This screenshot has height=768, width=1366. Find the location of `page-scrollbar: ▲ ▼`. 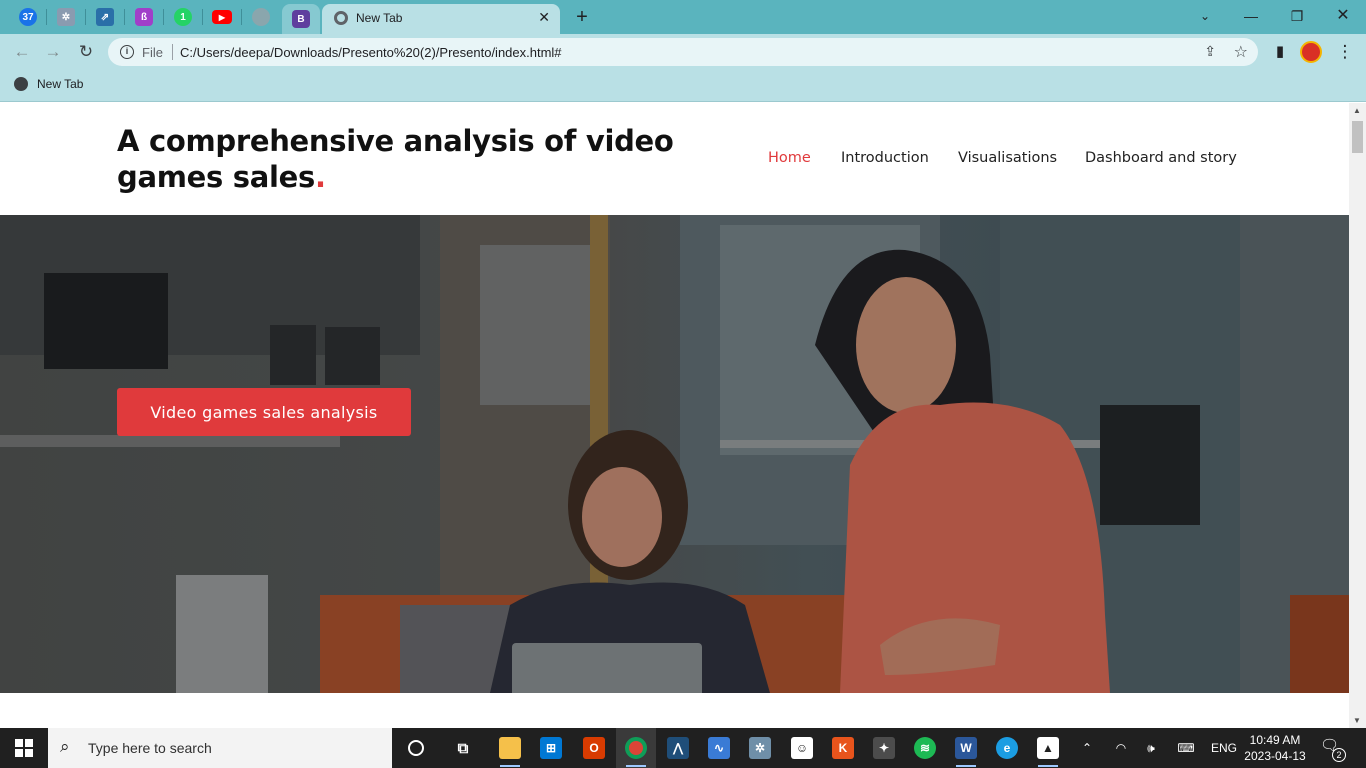

page-scrollbar: ▲ ▼ is located at coordinates (1357, 415).